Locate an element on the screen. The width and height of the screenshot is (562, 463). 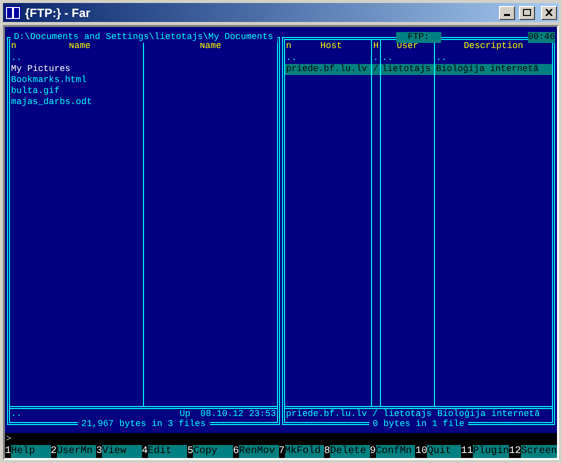
table-cell: lietotajs is located at coordinates (407, 69).